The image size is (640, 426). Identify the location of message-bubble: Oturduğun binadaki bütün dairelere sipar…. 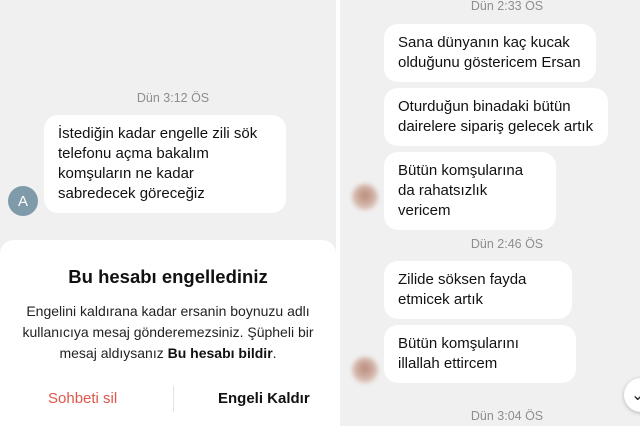
(496, 117).